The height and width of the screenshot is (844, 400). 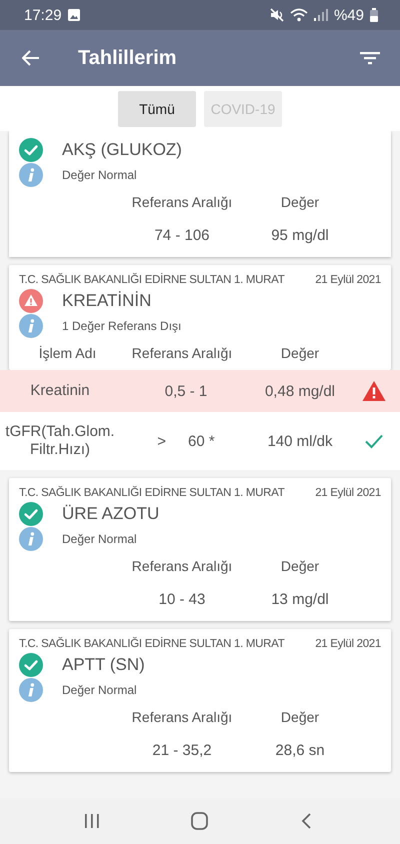 What do you see at coordinates (349, 15) in the screenshot?
I see `battery-level: %49` at bounding box center [349, 15].